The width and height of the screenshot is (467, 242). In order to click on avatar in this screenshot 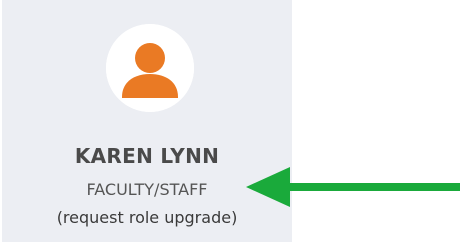, I will do `click(150, 68)`.